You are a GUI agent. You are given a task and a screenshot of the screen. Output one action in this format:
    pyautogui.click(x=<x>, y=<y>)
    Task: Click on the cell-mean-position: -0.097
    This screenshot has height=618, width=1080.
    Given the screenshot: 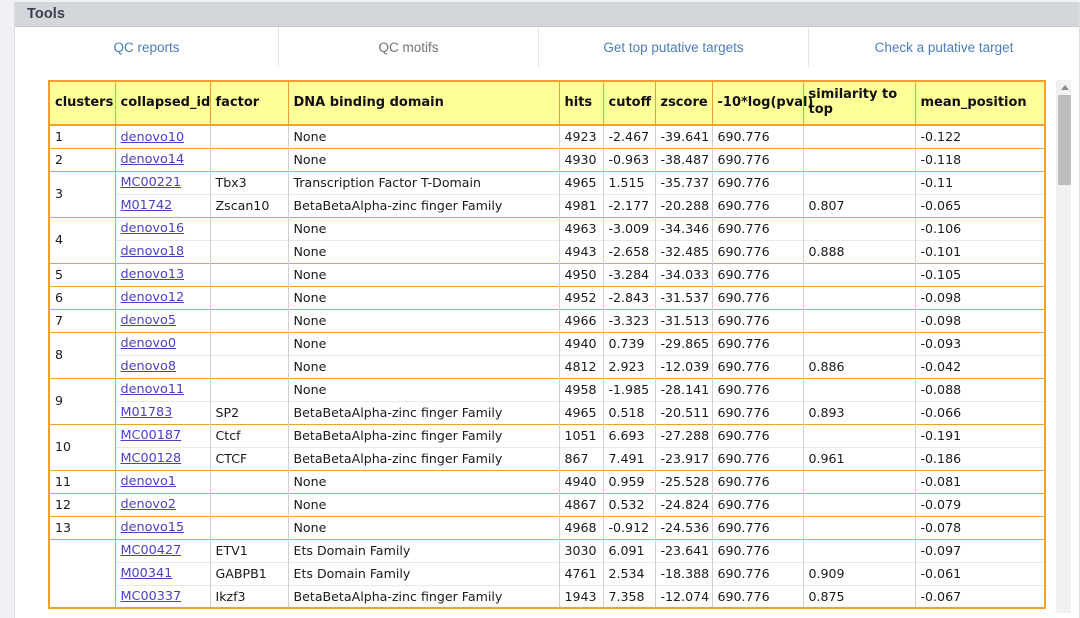 What is the action you would take?
    pyautogui.click(x=980, y=550)
    